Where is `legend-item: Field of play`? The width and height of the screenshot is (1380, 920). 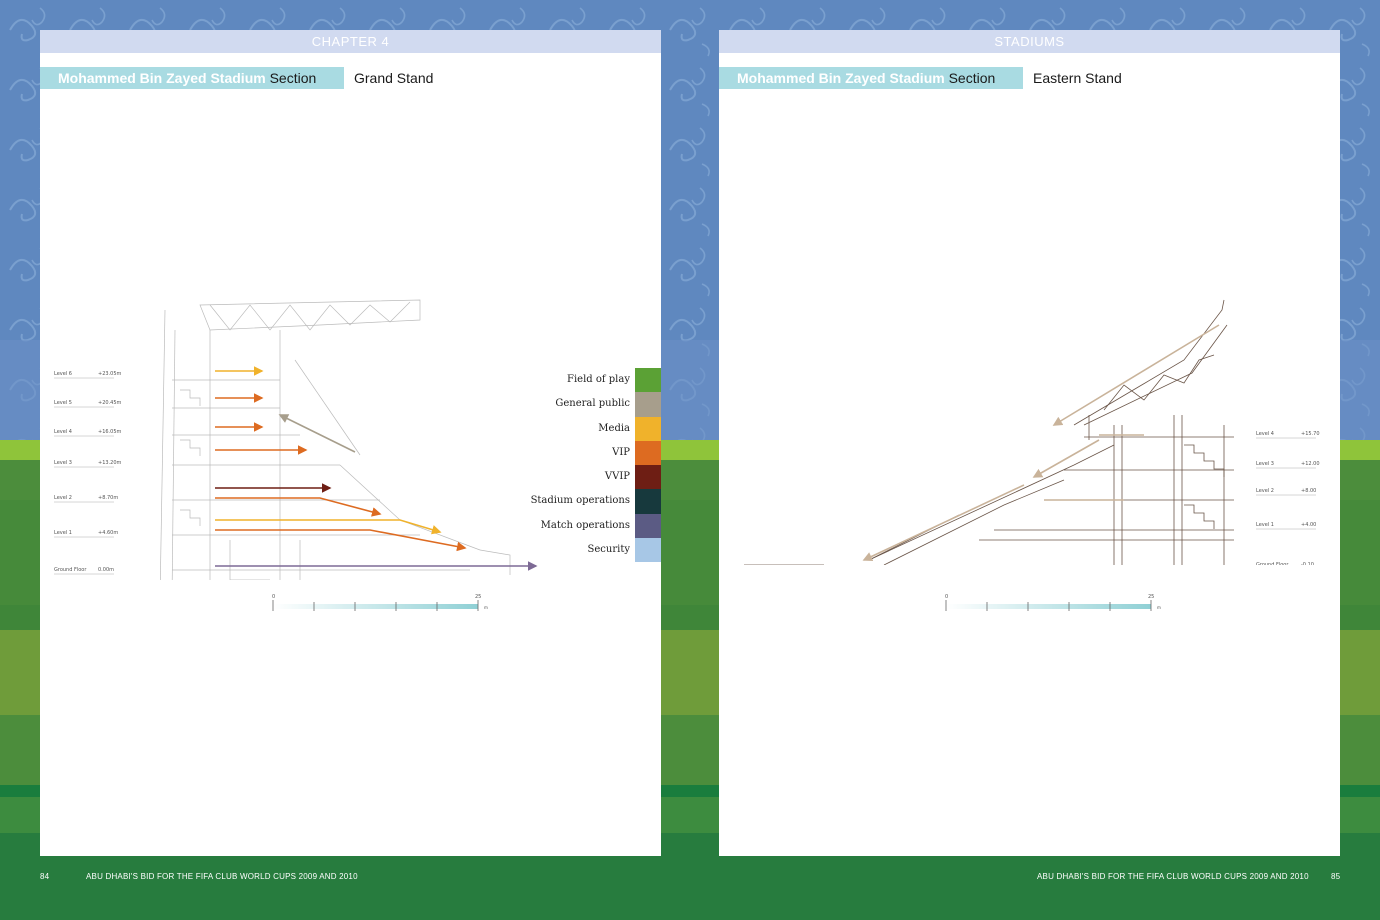
legend-item: Field of play is located at coordinates (589, 380).